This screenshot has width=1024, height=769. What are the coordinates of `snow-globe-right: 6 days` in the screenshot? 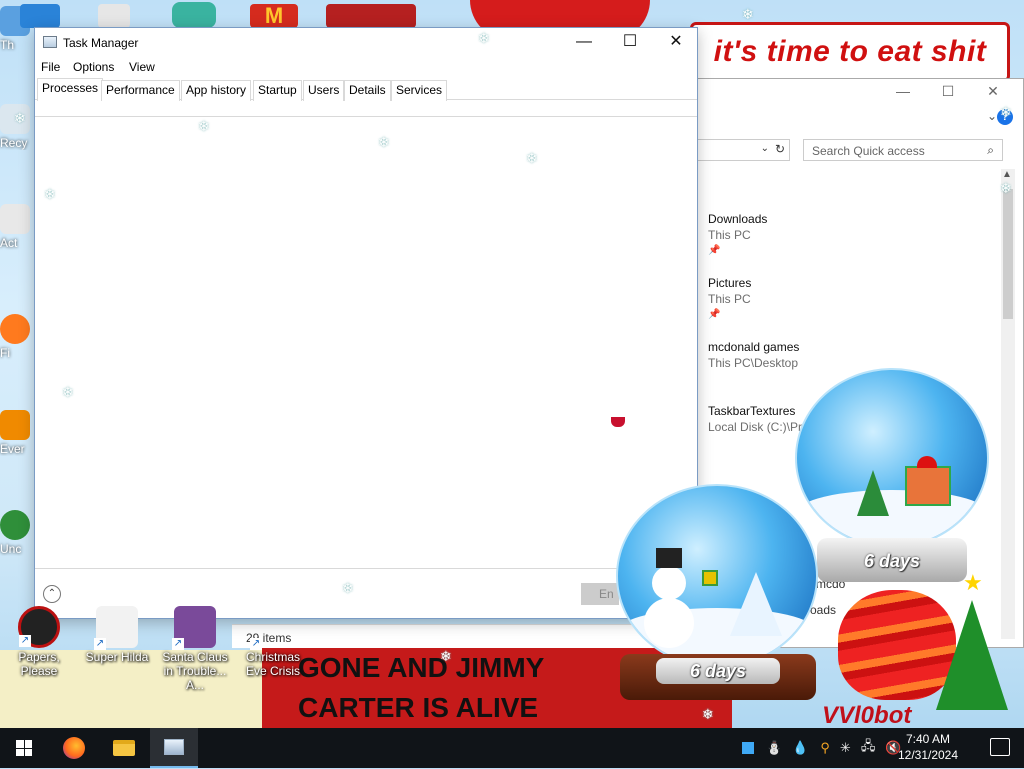 It's located at (893, 478).